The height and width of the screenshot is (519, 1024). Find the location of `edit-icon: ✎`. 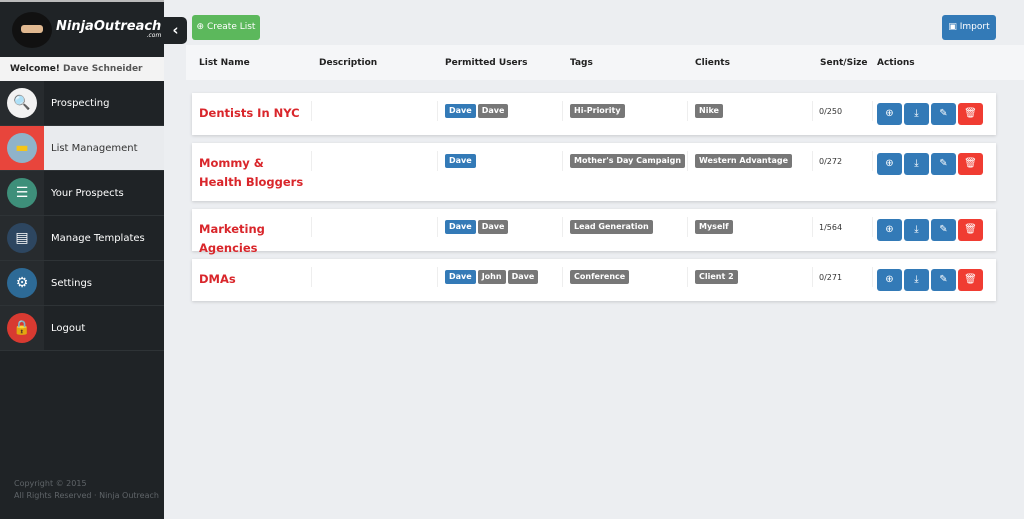

edit-icon: ✎ is located at coordinates (943, 229).